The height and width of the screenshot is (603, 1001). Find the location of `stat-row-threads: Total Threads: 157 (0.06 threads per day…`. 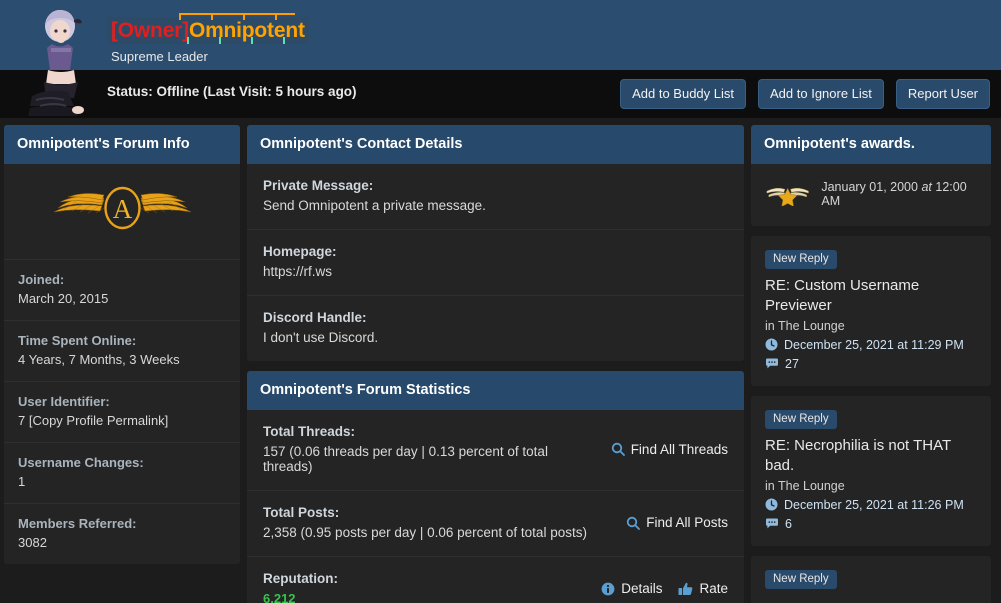

stat-row-threads: Total Threads: 157 (0.06 threads per day… is located at coordinates (495, 450).